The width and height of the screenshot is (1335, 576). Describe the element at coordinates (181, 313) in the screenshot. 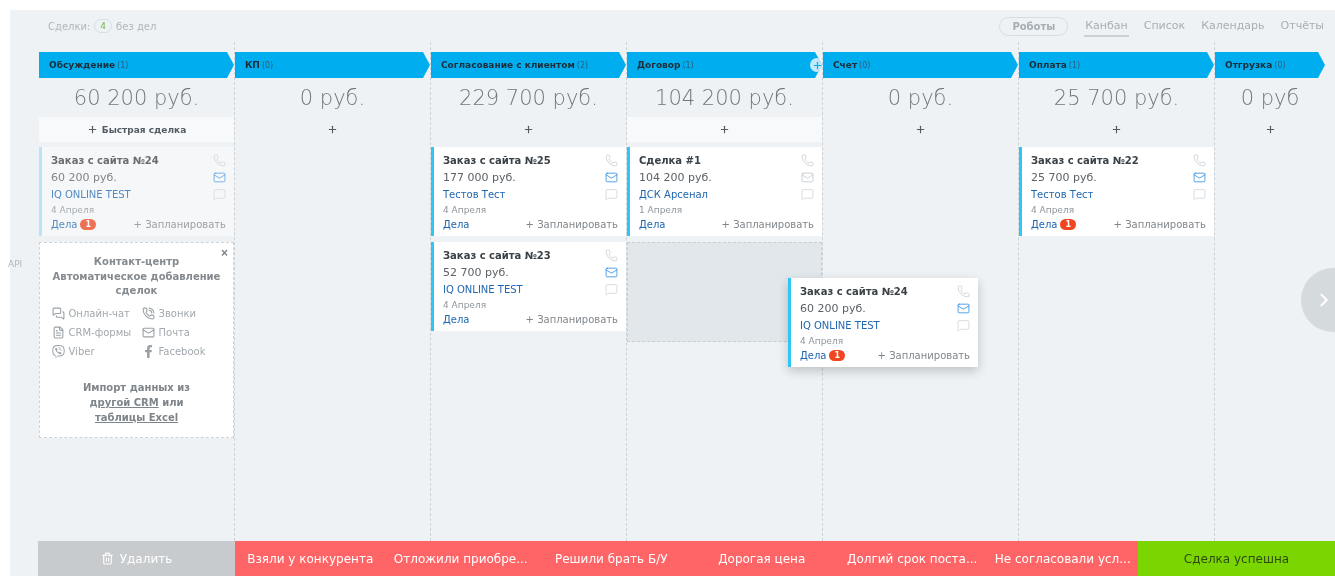

I see `channel-link: Звонки` at that location.